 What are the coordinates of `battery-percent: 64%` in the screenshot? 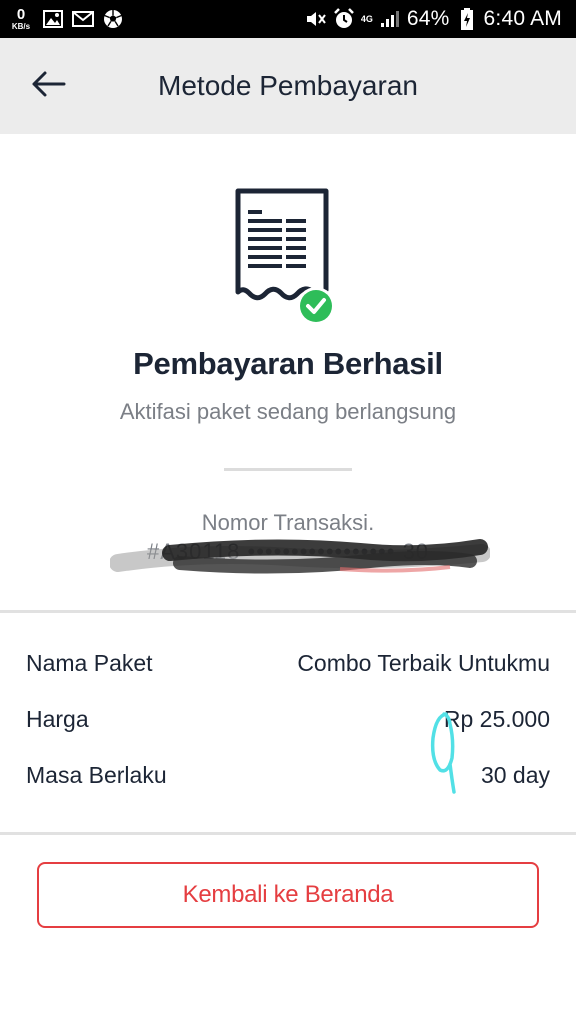 It's located at (428, 18).